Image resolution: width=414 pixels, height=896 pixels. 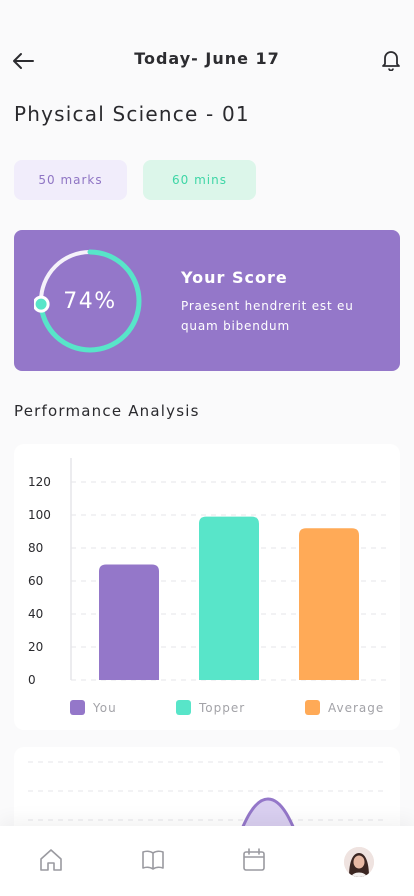 What do you see at coordinates (35, 581) in the screenshot?
I see `y-tick-label: 60` at bounding box center [35, 581].